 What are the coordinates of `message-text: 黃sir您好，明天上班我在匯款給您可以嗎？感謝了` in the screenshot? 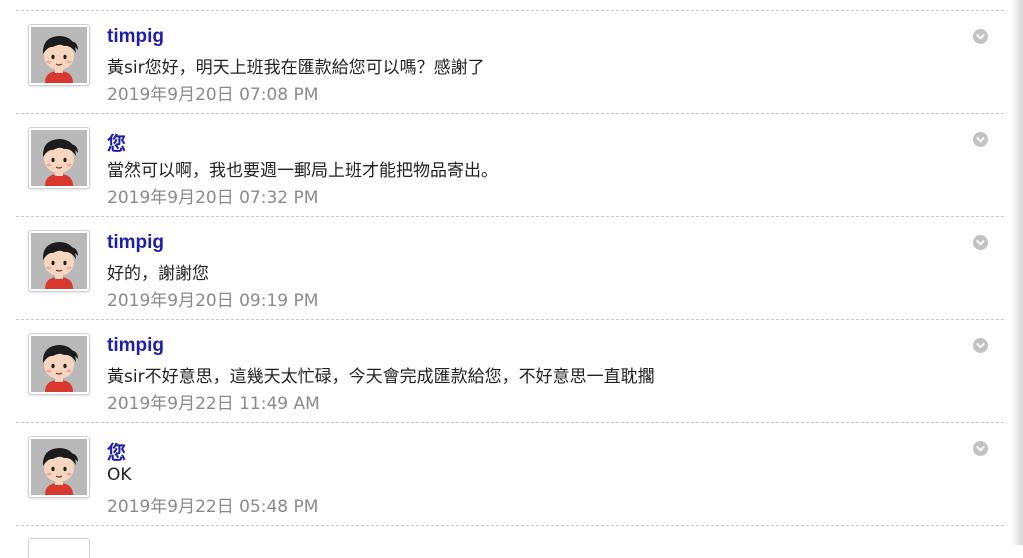 It's located at (296, 68).